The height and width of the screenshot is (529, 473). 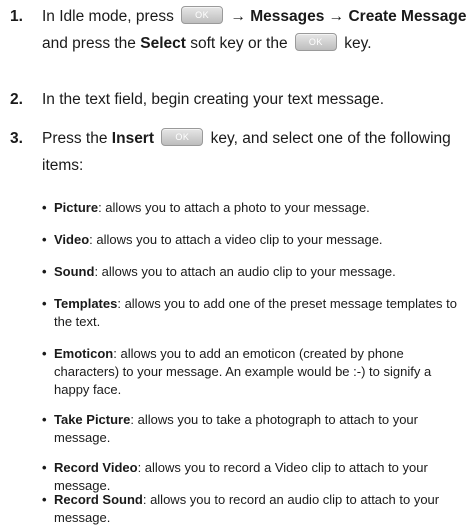 What do you see at coordinates (89, 43) in the screenshot?
I see `step-text-part: and press the` at bounding box center [89, 43].